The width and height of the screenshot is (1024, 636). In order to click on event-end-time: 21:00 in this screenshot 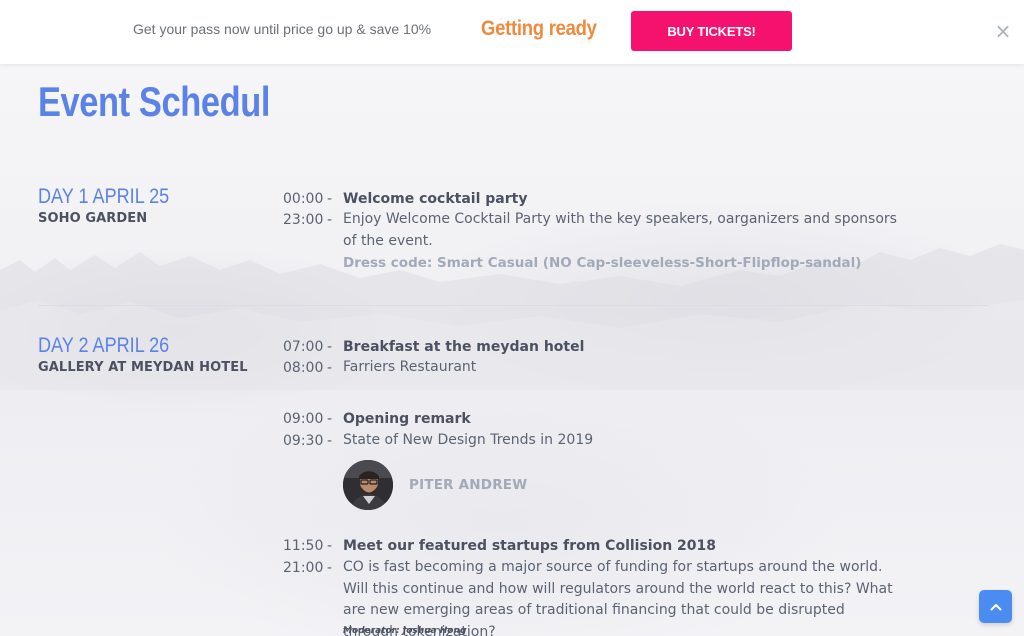, I will do `click(303, 568)`.